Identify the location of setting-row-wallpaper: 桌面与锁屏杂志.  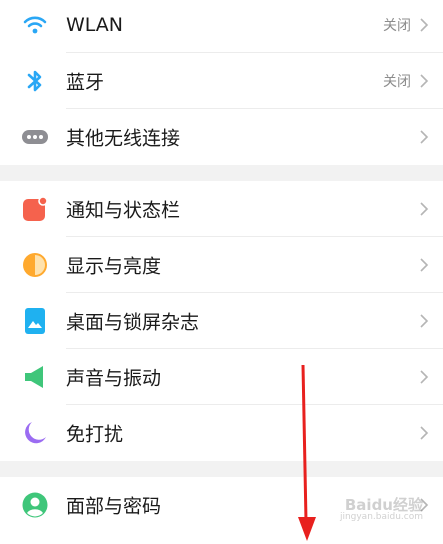
(221, 321).